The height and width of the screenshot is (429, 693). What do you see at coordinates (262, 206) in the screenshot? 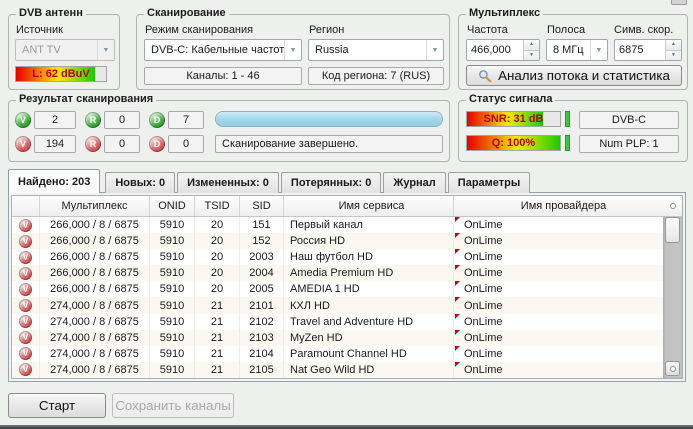
I see `col-sid: SID` at bounding box center [262, 206].